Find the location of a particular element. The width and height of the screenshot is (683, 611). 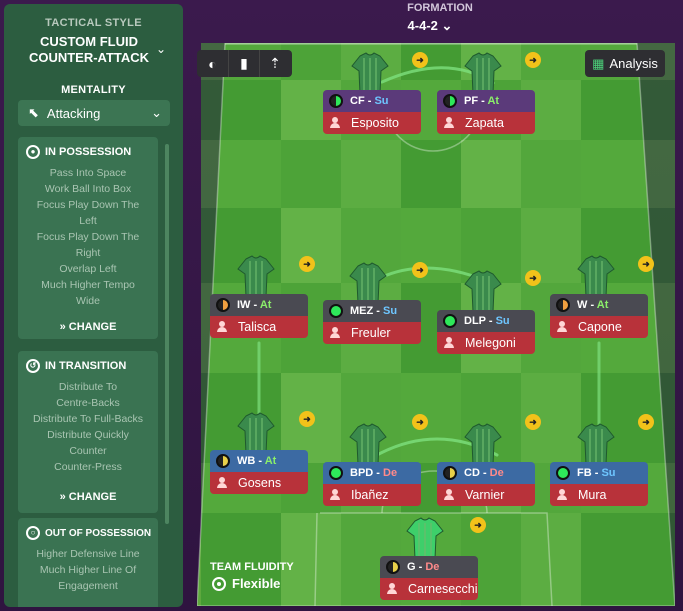

player-card: PF - At Zapata is located at coordinates (486, 112).